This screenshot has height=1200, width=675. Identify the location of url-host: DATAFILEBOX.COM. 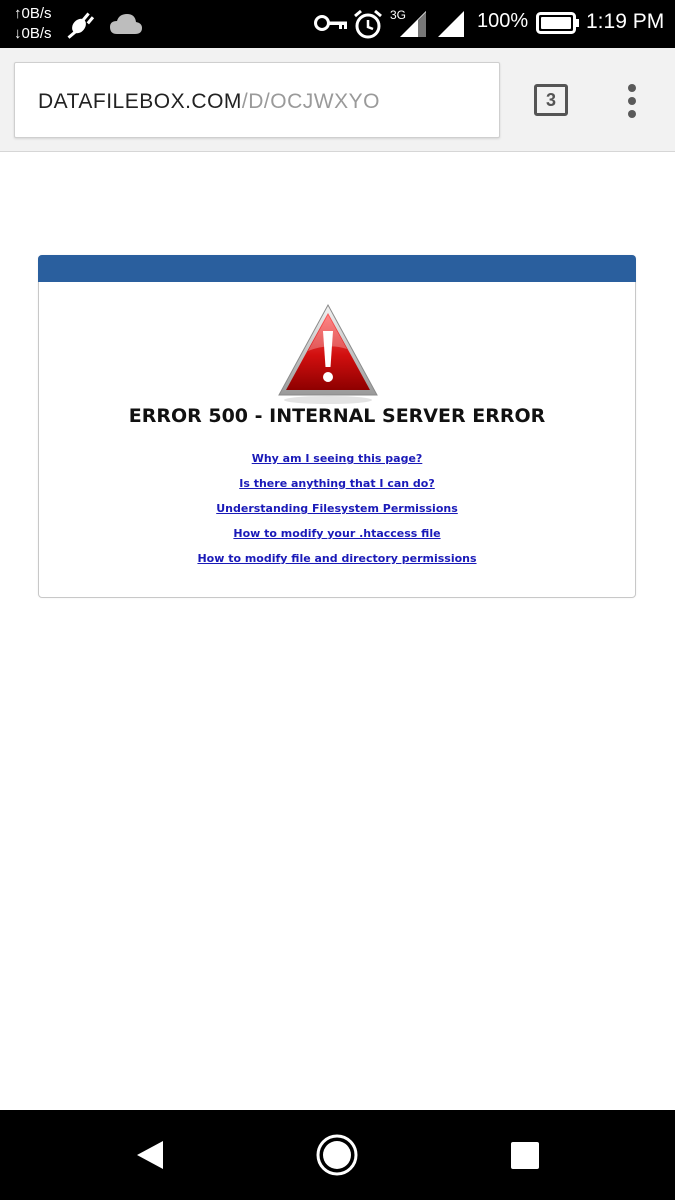
(140, 101).